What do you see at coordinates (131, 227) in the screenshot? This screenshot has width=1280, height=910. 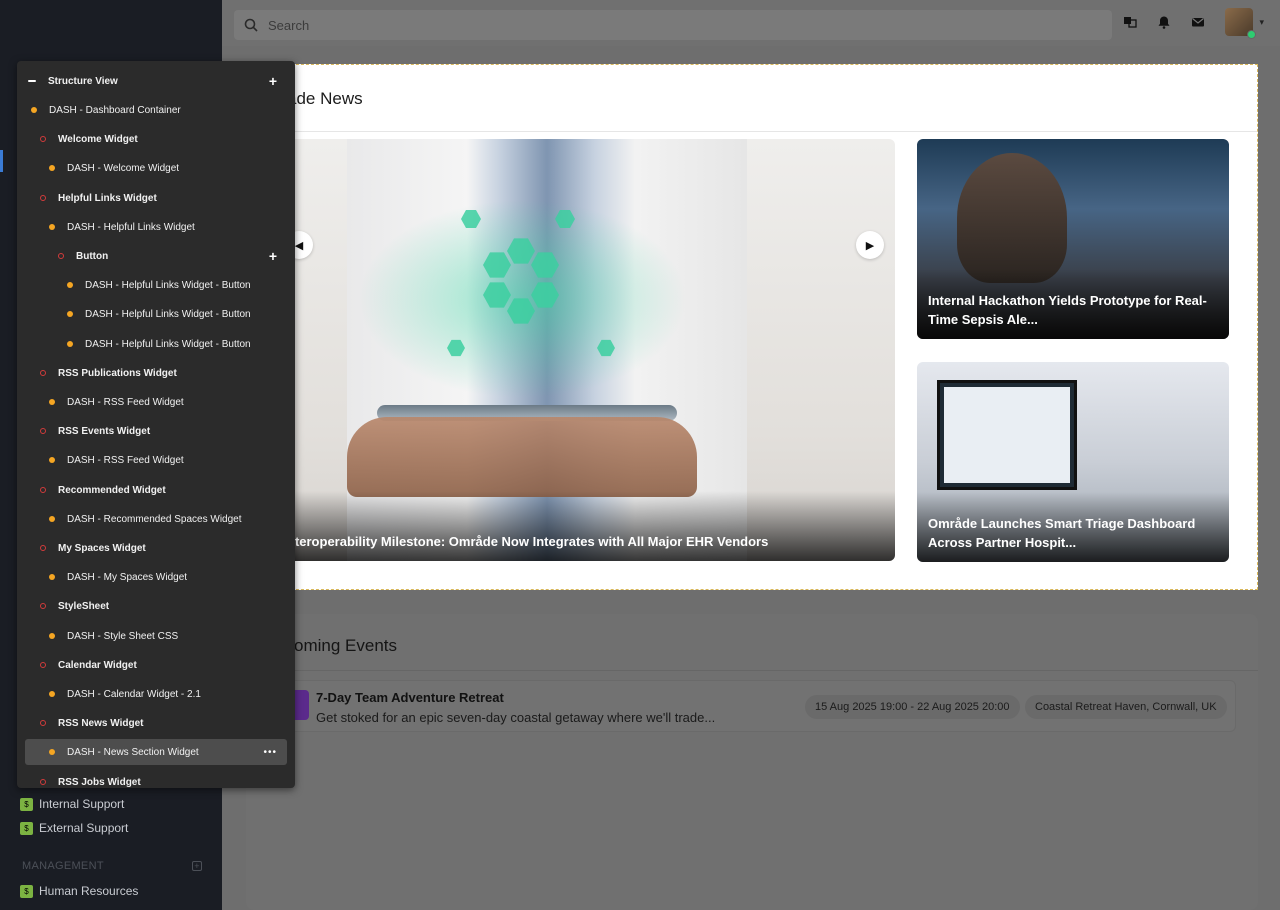 I see `structure-row-label: DASH - Helpful Links Widget` at bounding box center [131, 227].